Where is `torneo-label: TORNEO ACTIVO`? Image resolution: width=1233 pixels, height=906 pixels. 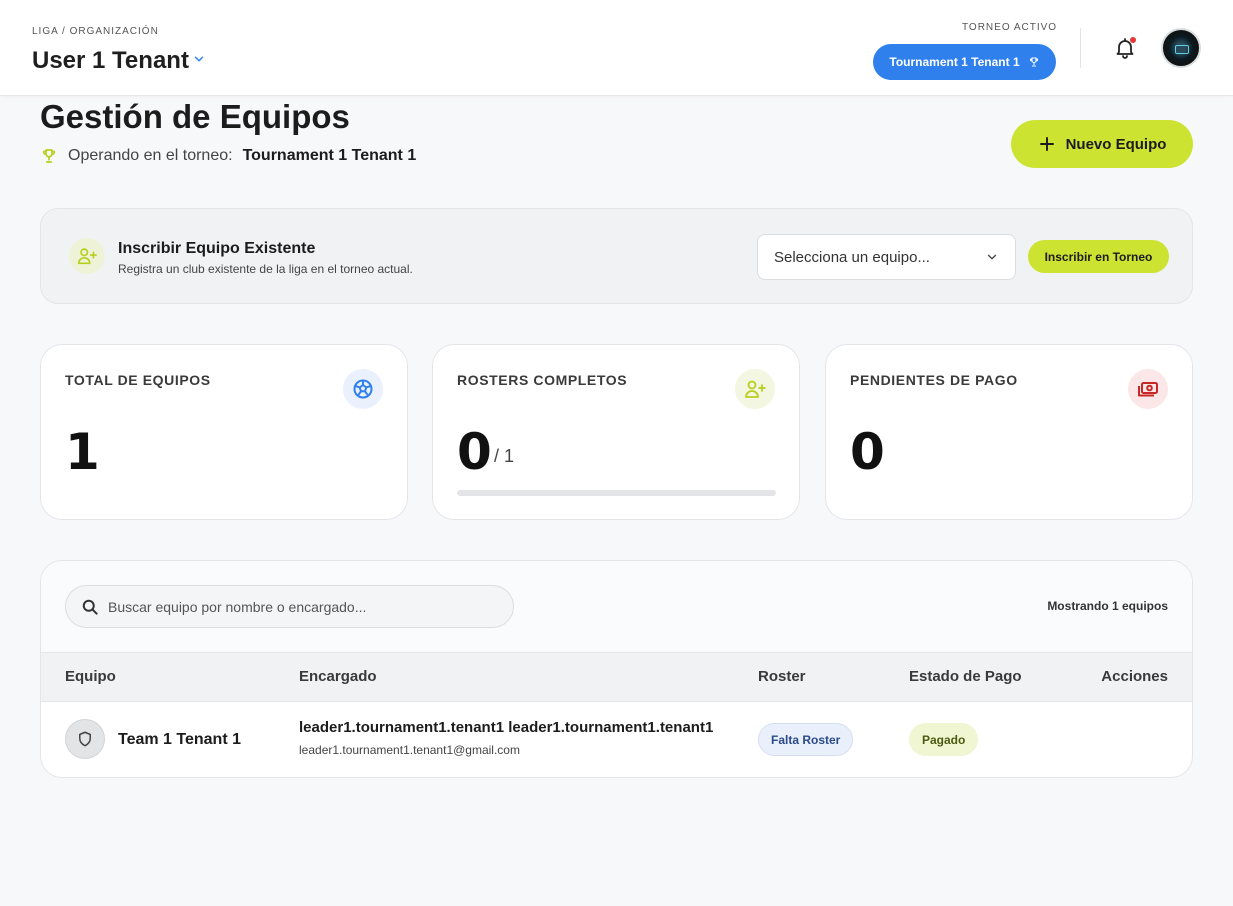 torneo-label: TORNEO ACTIVO is located at coordinates (1010, 27).